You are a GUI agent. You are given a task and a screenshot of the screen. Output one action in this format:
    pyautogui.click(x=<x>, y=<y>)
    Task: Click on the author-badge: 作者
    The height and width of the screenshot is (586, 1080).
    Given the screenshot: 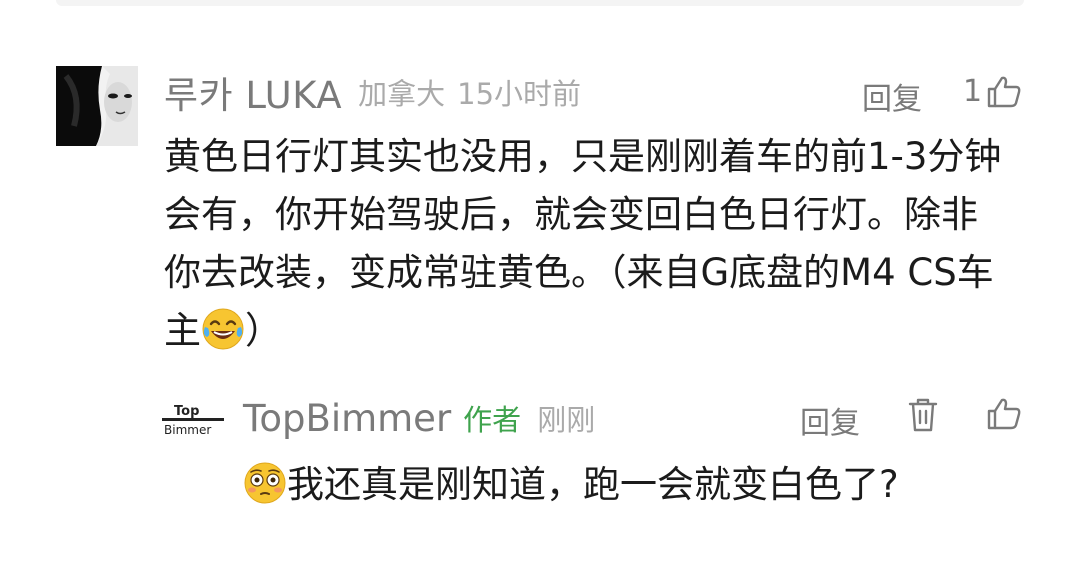 What is the action you would take?
    pyautogui.click(x=492, y=420)
    